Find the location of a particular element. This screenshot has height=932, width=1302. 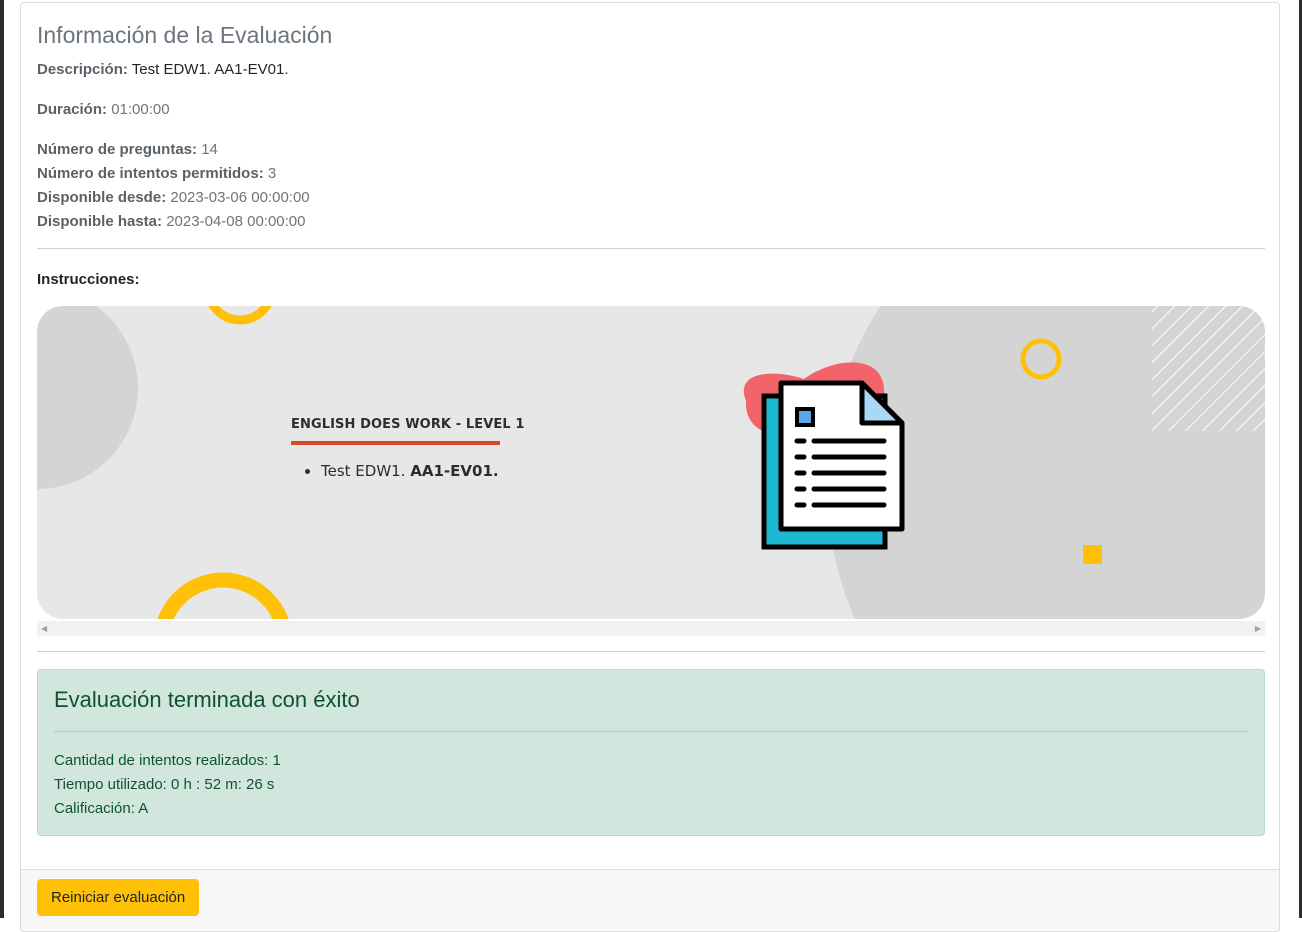

duration-row: Duración: 01:00:00 is located at coordinates (103, 109).